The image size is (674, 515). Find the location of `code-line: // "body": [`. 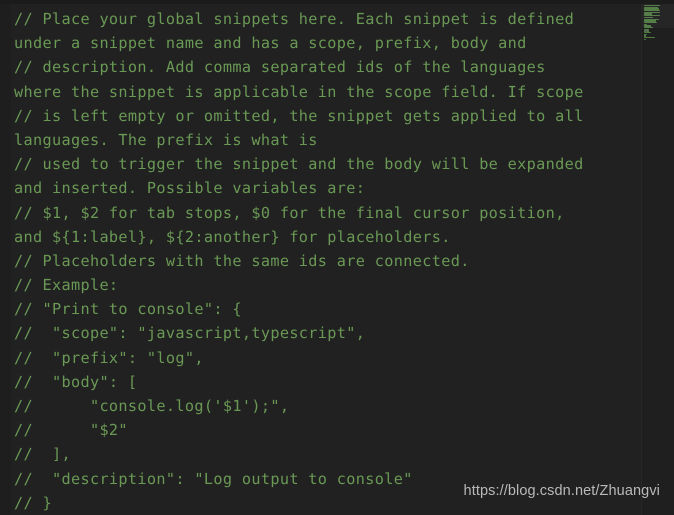

code-line: // "body": [ is located at coordinates (299, 382).